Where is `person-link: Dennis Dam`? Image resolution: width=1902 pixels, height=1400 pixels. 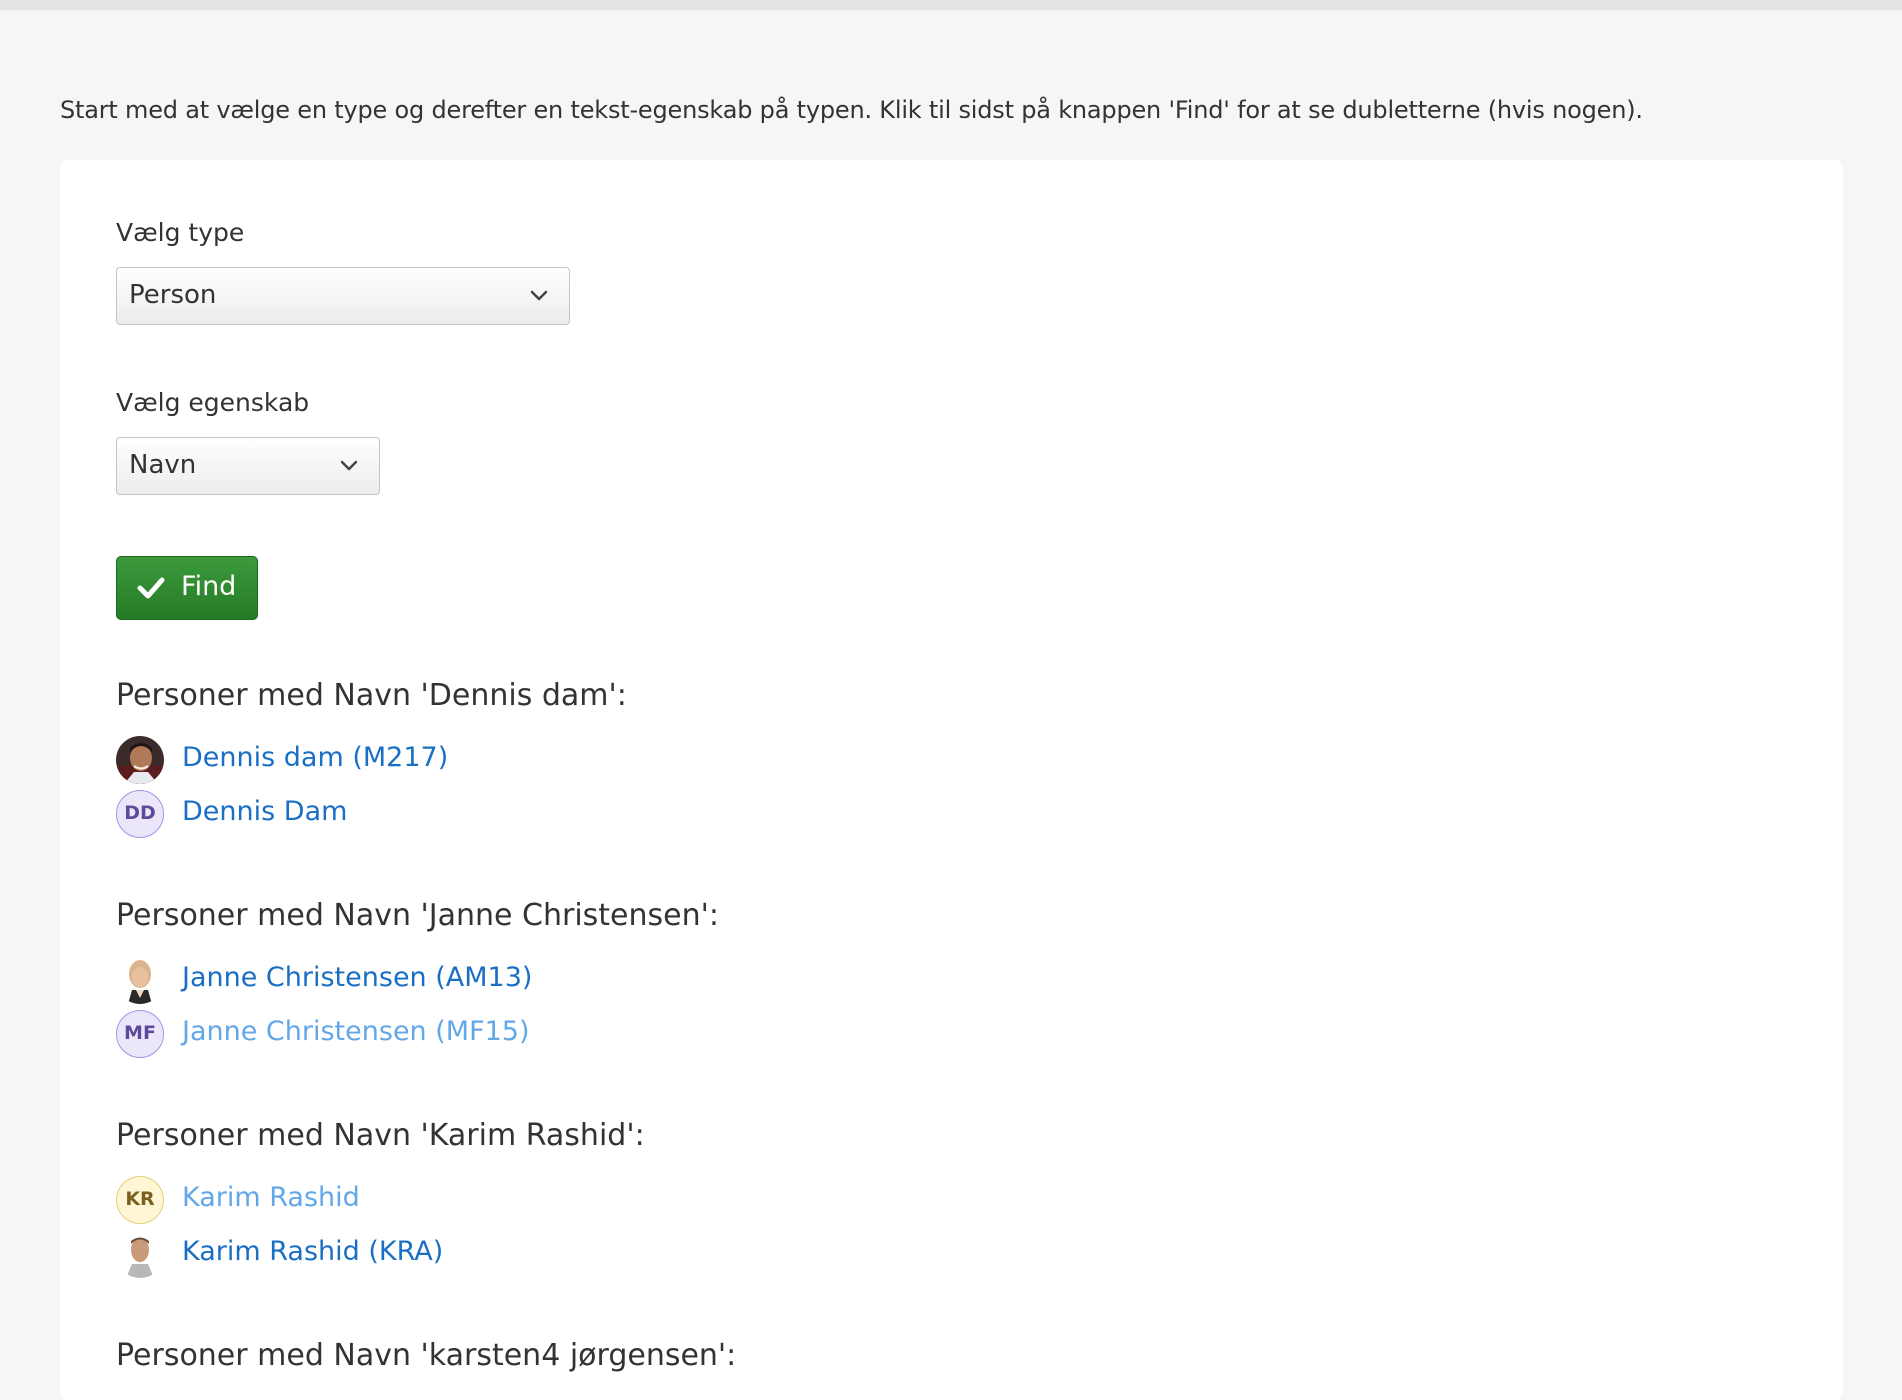 person-link: Dennis Dam is located at coordinates (265, 811).